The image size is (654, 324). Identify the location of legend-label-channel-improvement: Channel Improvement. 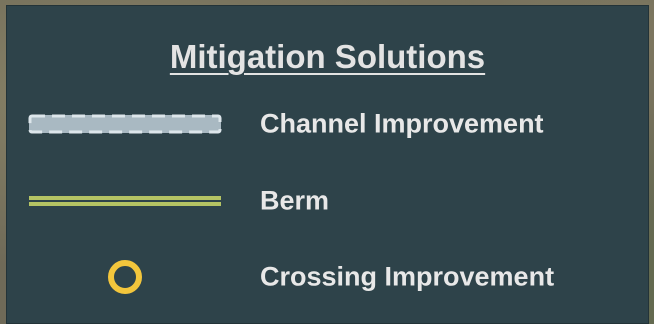
(402, 123).